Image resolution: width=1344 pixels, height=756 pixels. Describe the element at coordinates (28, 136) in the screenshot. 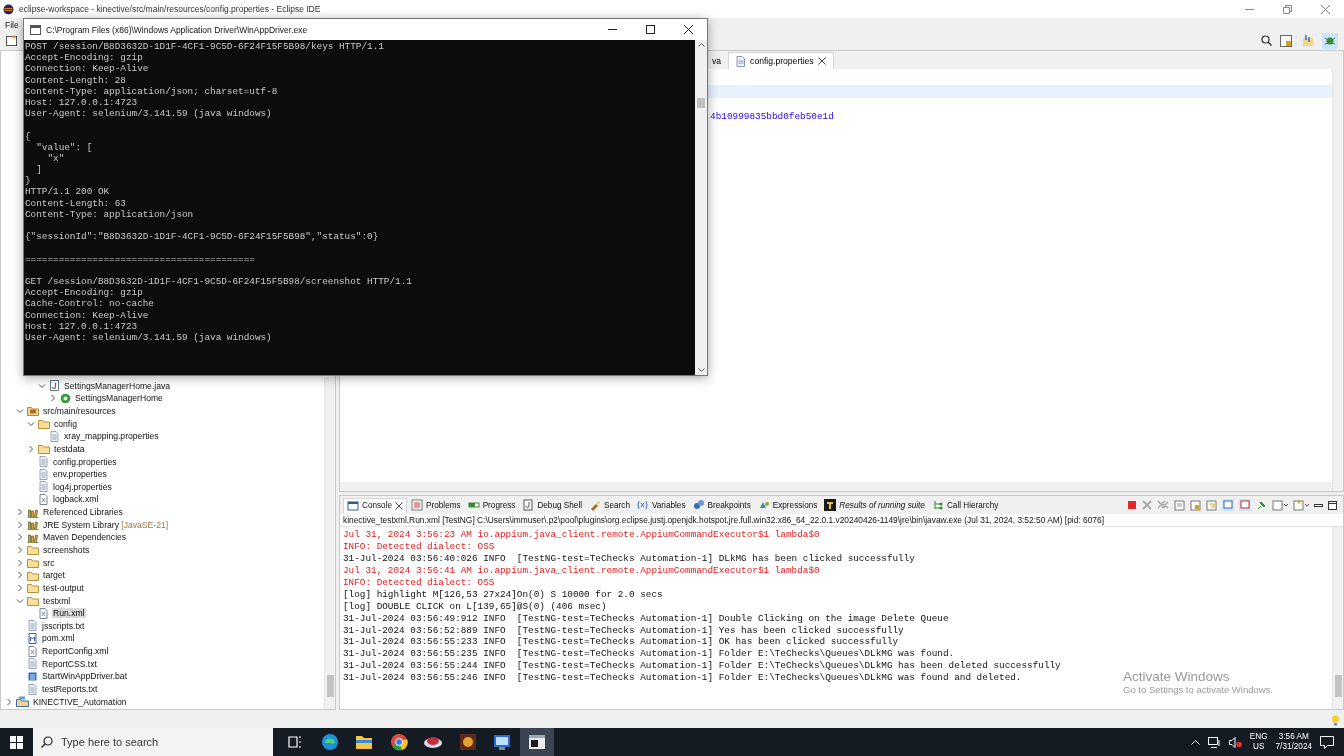

I see `terminal-line: {` at that location.